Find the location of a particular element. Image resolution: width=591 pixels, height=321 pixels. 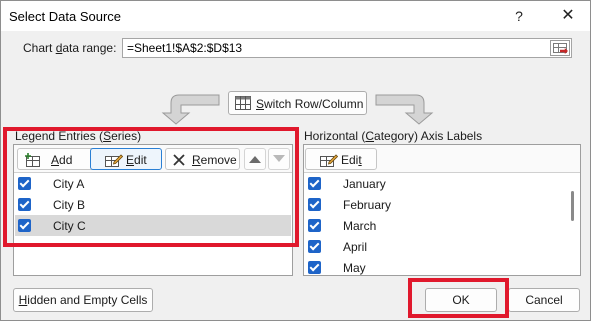

axis-label-row: February is located at coordinates (442, 204).